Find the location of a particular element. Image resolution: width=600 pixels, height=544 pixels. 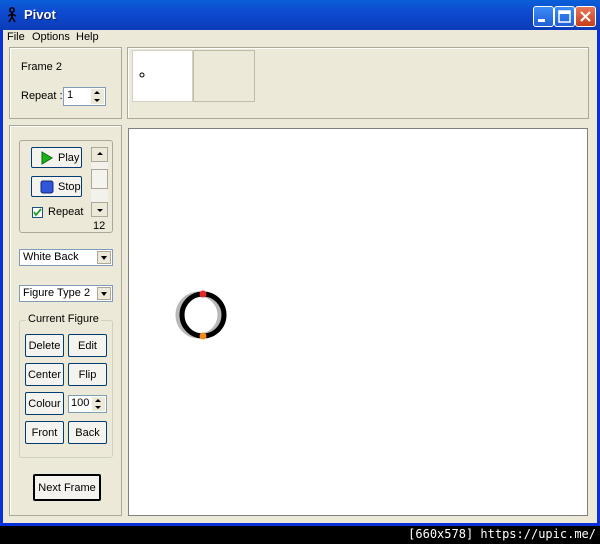

maximize-icon is located at coordinates (564, 16).